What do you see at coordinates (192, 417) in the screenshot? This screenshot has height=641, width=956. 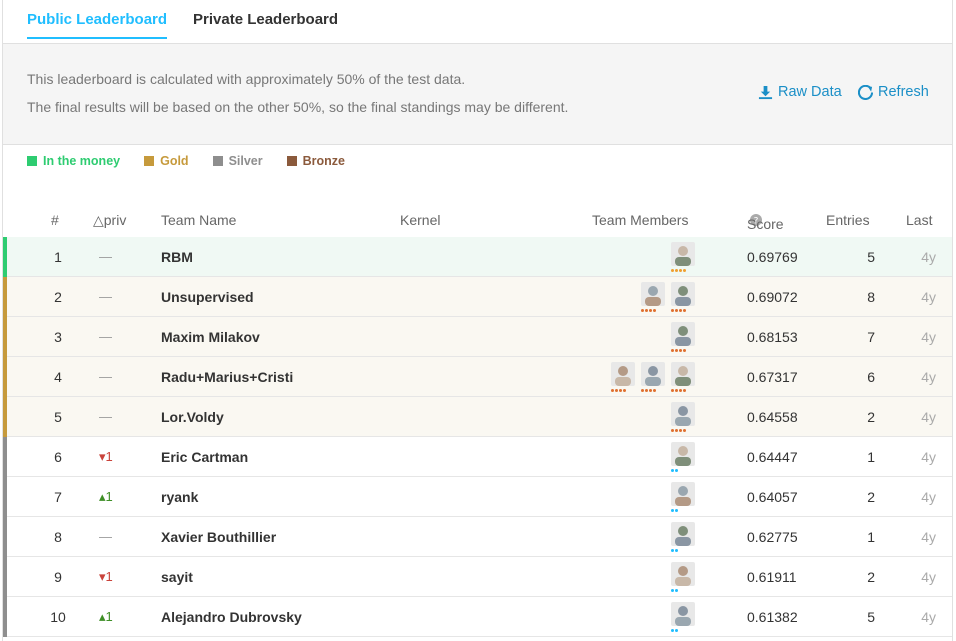 I see `row-team-name: Lor.Voldy` at bounding box center [192, 417].